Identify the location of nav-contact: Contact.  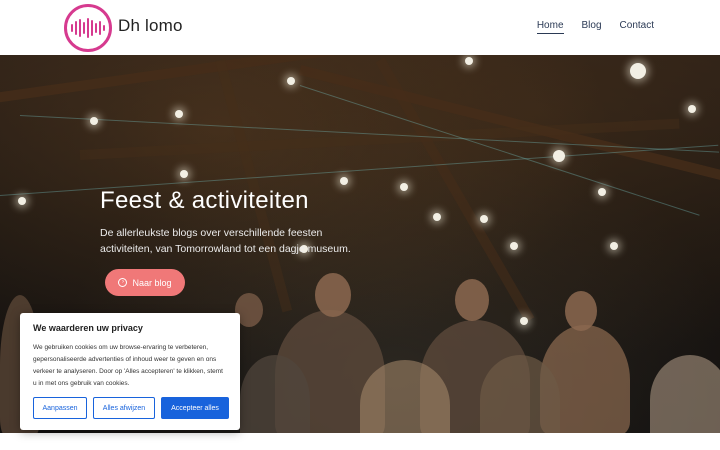
(637, 27).